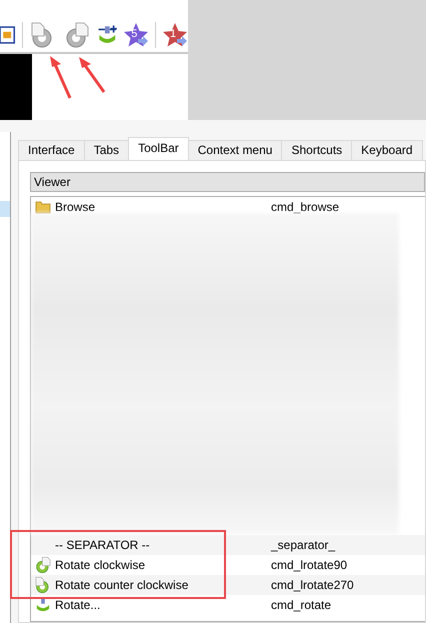  I want to click on command-id: cmd_browse, so click(305, 207).